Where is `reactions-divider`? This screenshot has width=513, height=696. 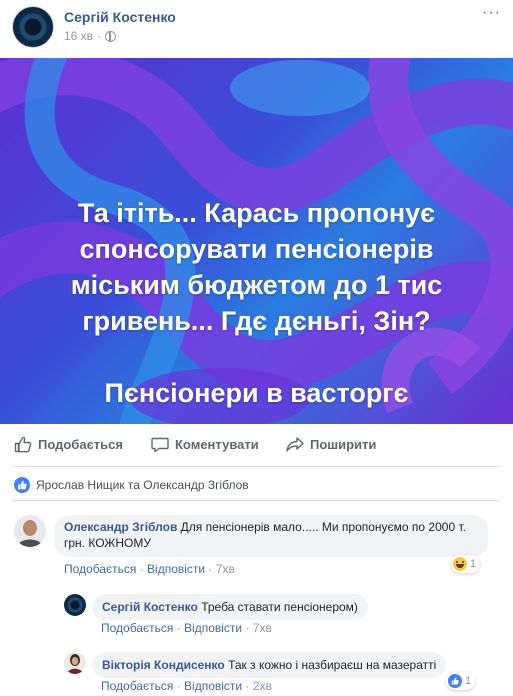
reactions-divider is located at coordinates (256, 500).